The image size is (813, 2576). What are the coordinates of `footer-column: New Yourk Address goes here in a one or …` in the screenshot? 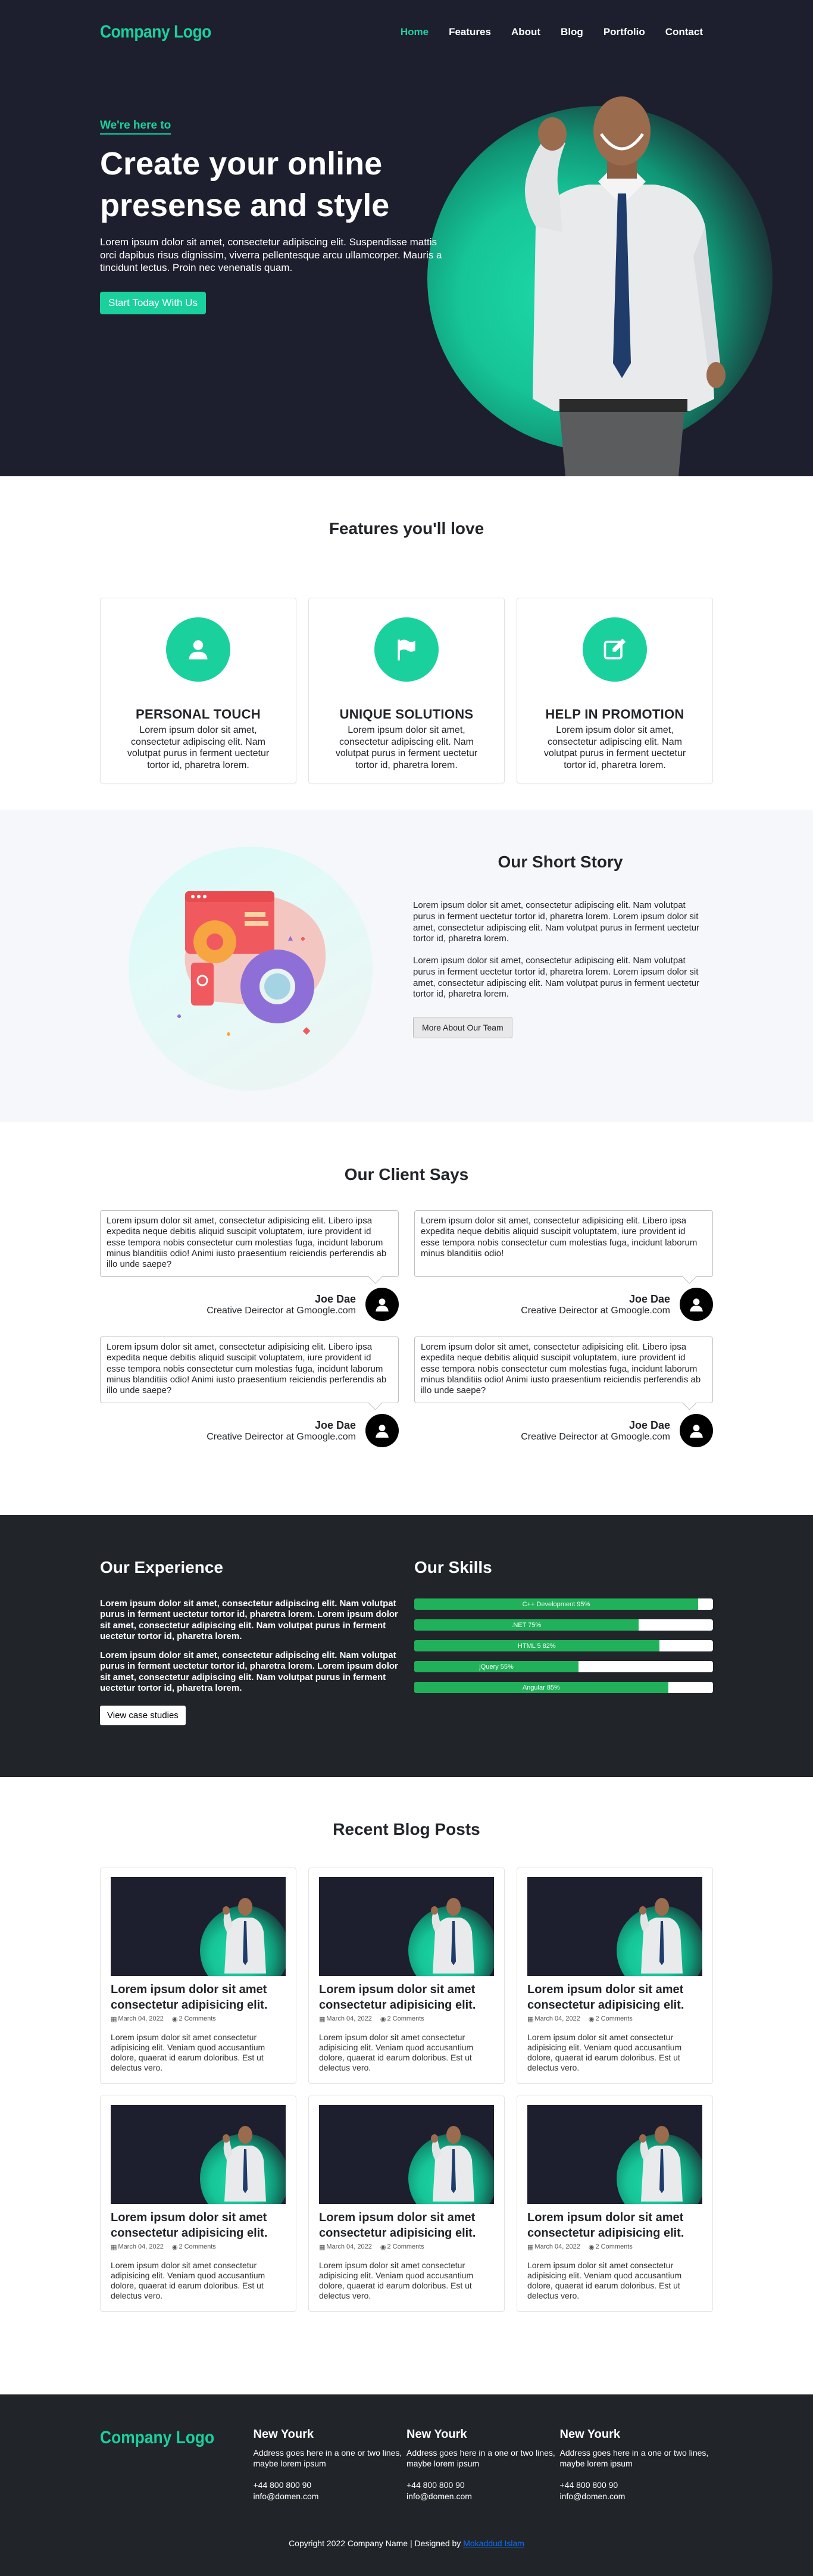 It's located at (483, 2465).